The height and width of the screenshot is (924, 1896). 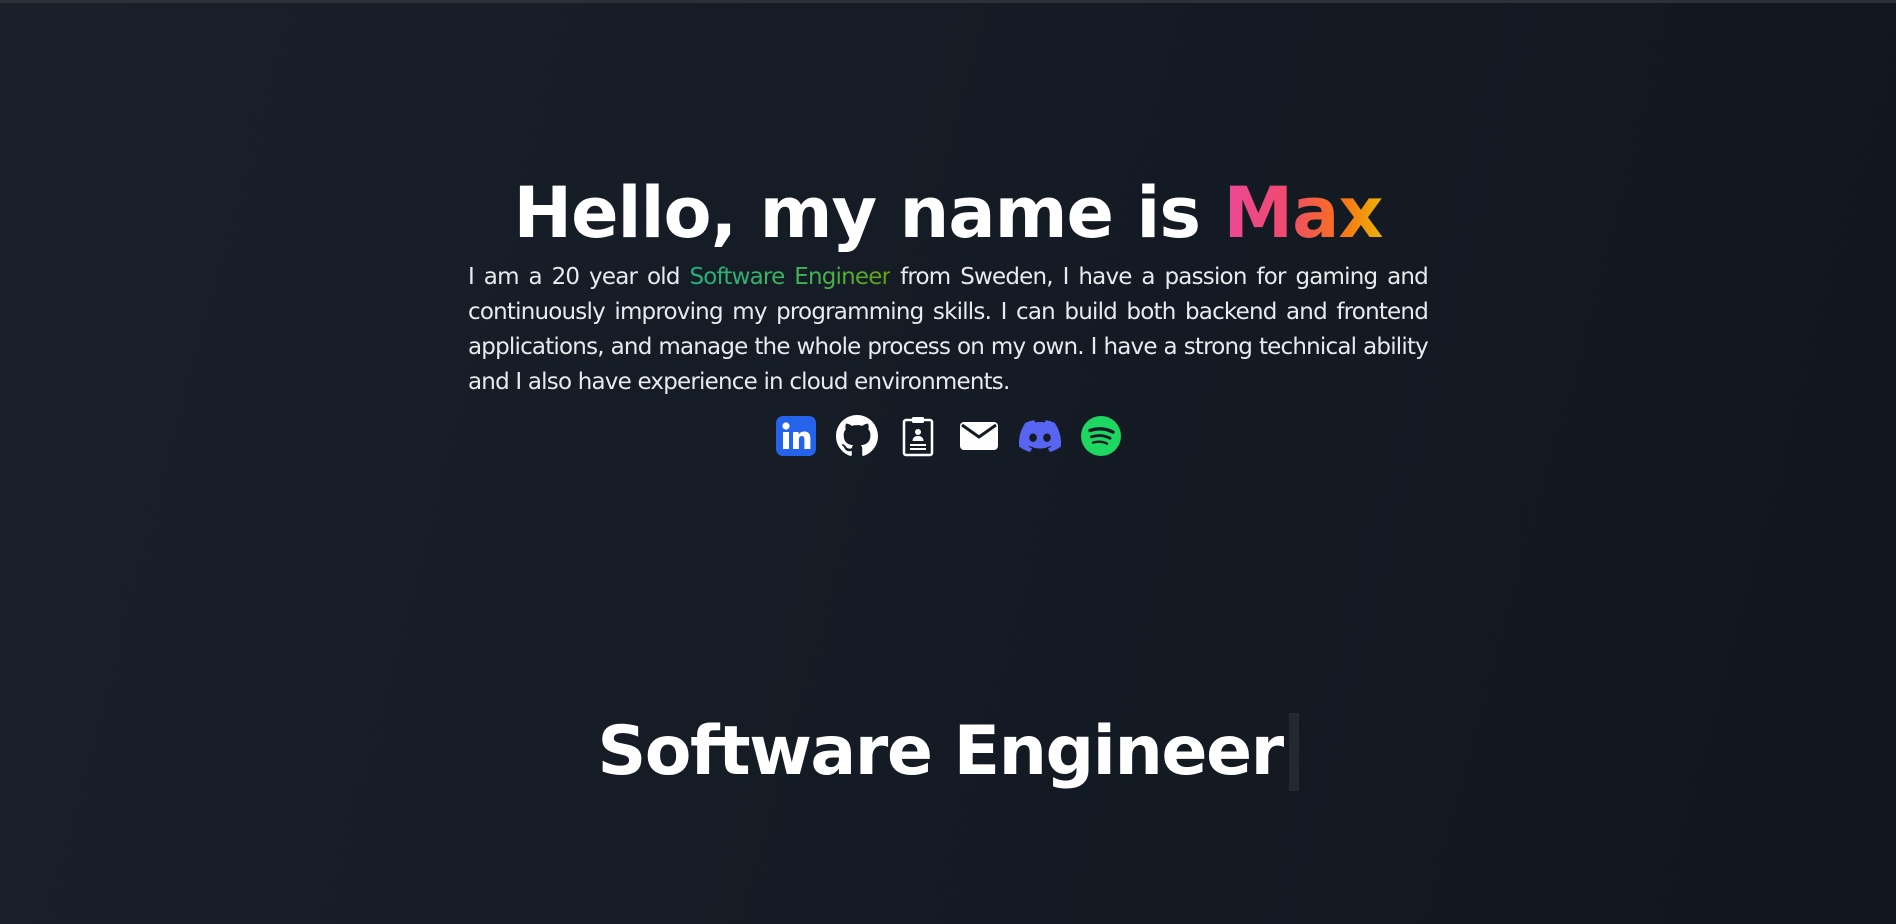 I want to click on discord-link, so click(x=1039, y=435).